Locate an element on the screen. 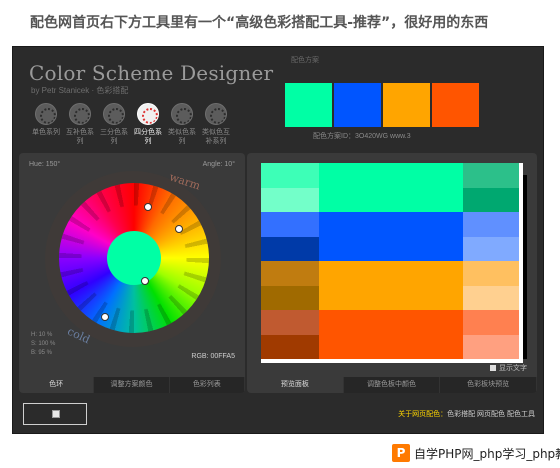 The width and height of the screenshot is (560, 468). palette-label: 配色方案 is located at coordinates (305, 60).